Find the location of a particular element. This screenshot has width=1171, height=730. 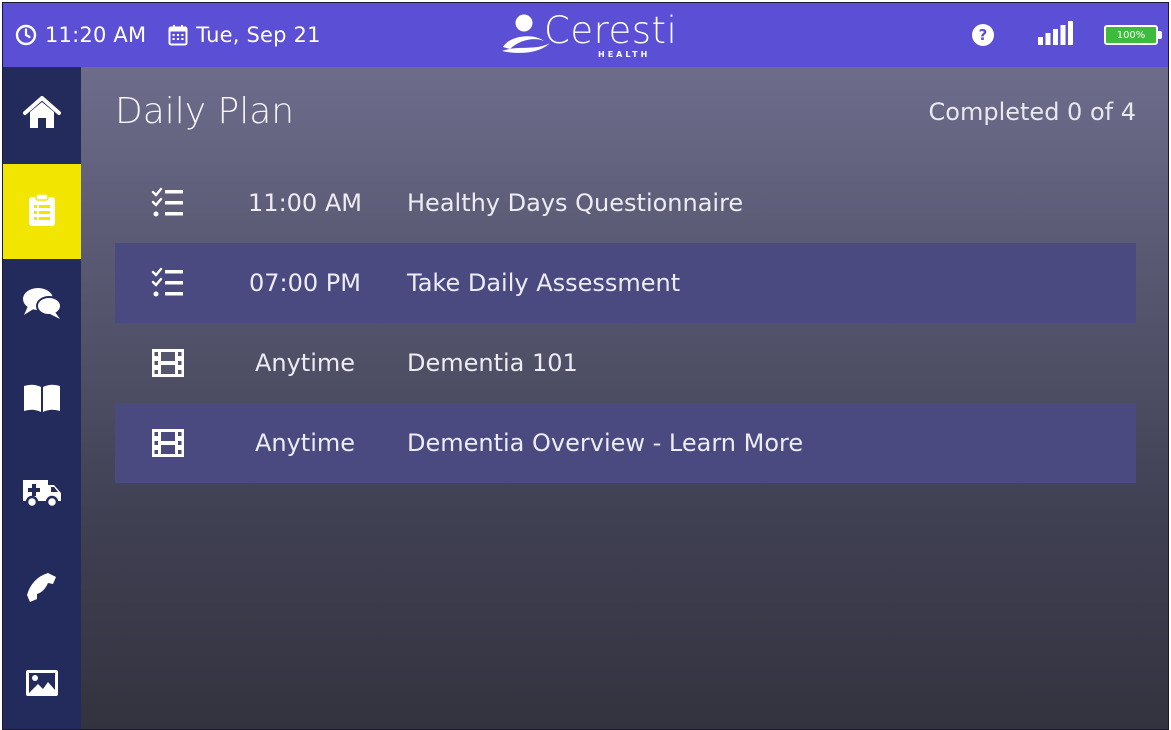

plan-item: Anytime Dementia Overview - Learn More is located at coordinates (625, 443).